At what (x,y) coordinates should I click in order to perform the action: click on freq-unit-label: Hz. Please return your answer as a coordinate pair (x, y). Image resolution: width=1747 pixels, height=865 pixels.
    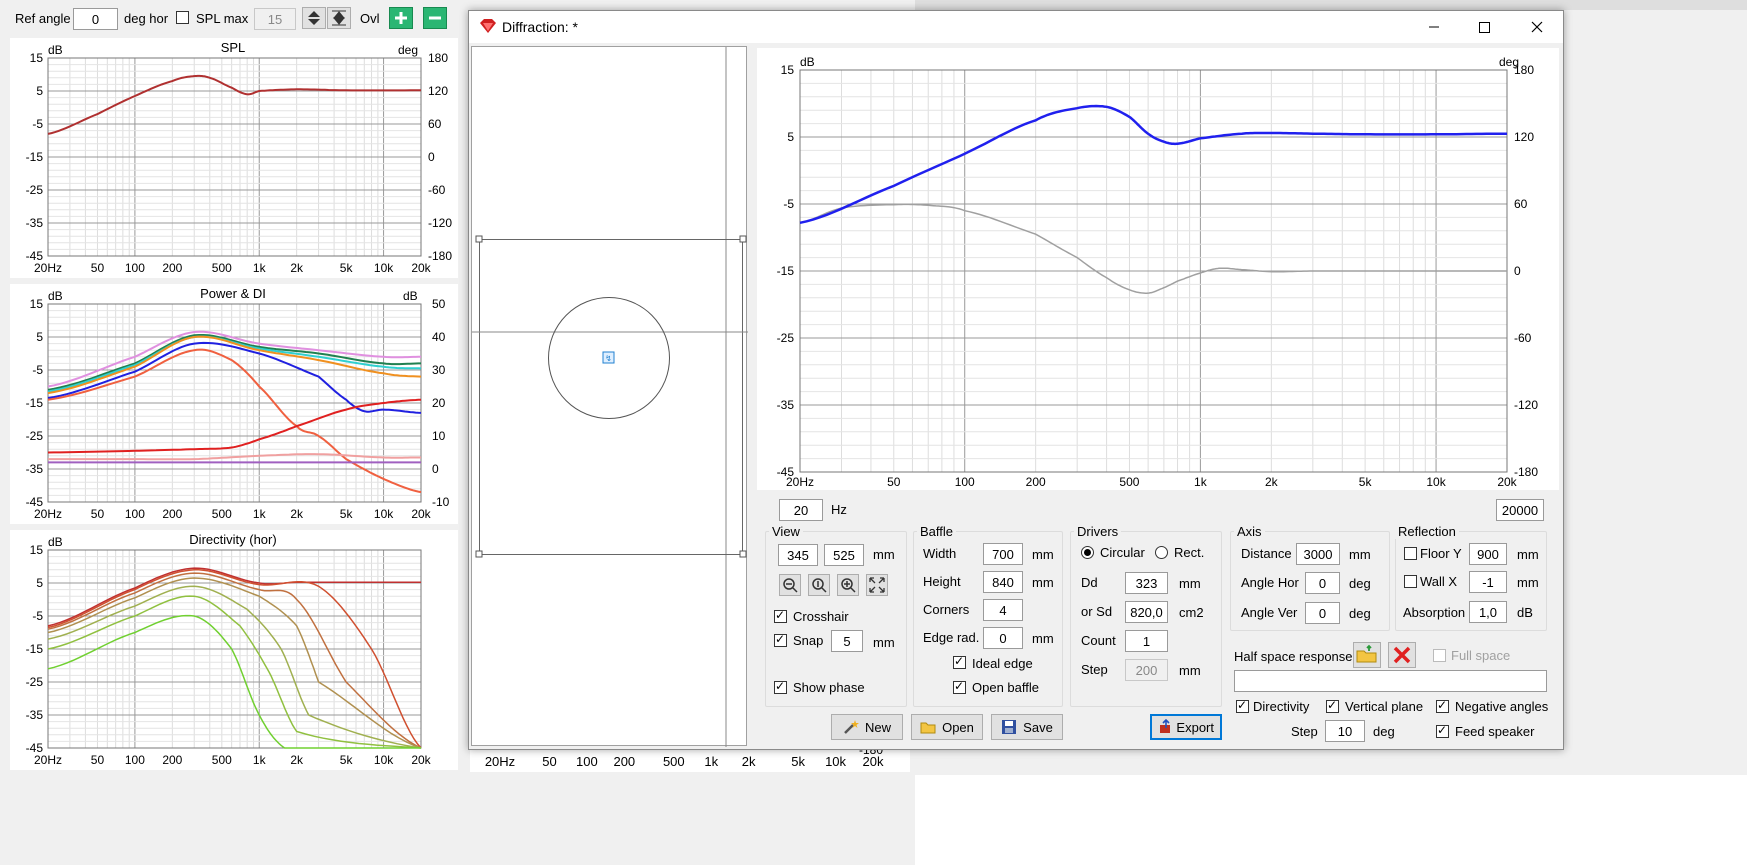
    Looking at the image, I should click on (839, 509).